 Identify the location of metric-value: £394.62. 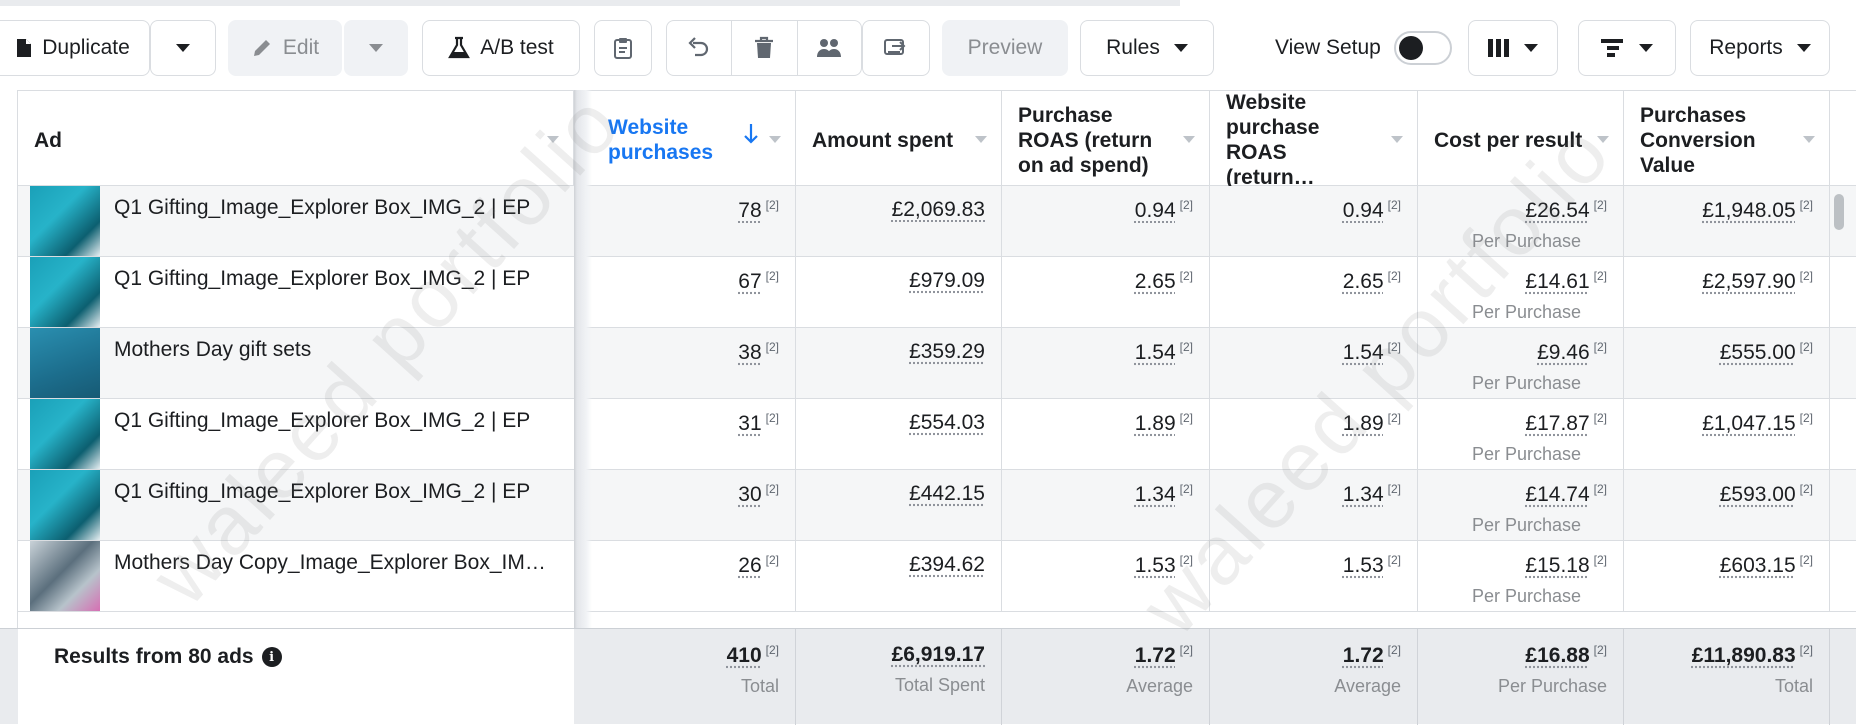
(947, 564).